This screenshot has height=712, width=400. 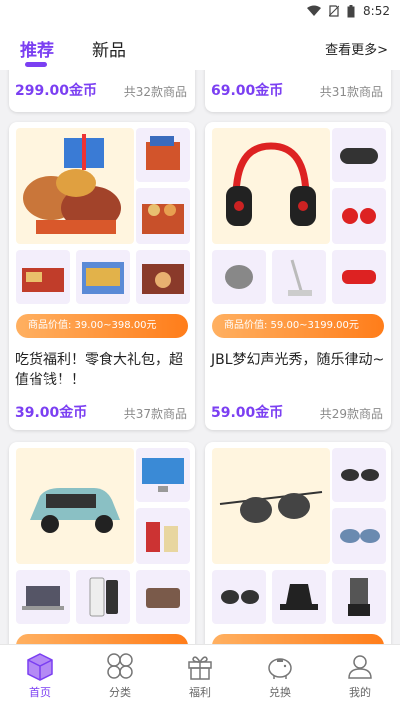 I want to click on tab-welfare: 福利, so click(x=200, y=675).